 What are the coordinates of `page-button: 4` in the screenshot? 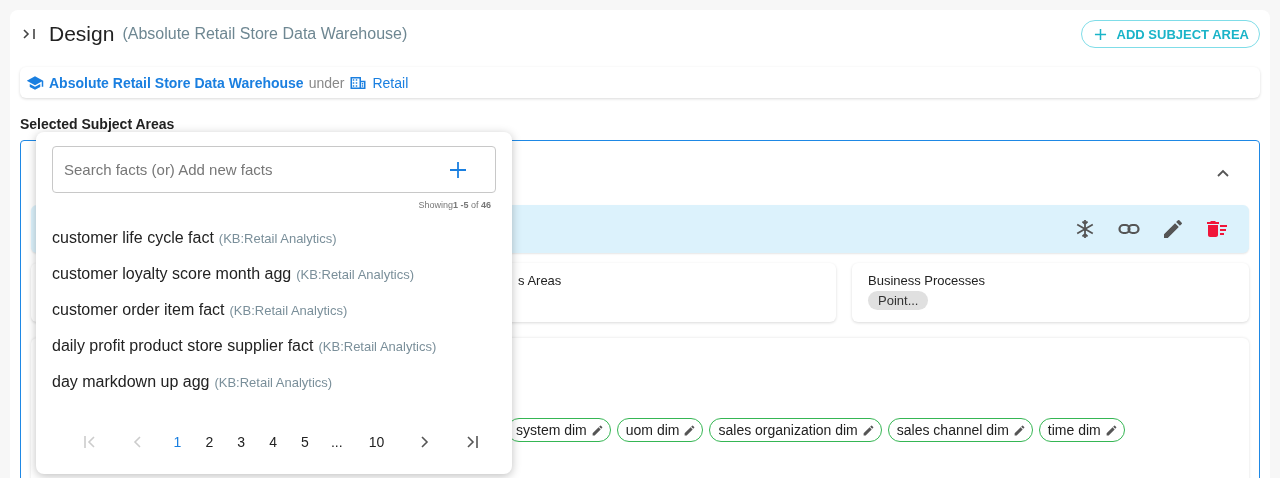 It's located at (273, 442).